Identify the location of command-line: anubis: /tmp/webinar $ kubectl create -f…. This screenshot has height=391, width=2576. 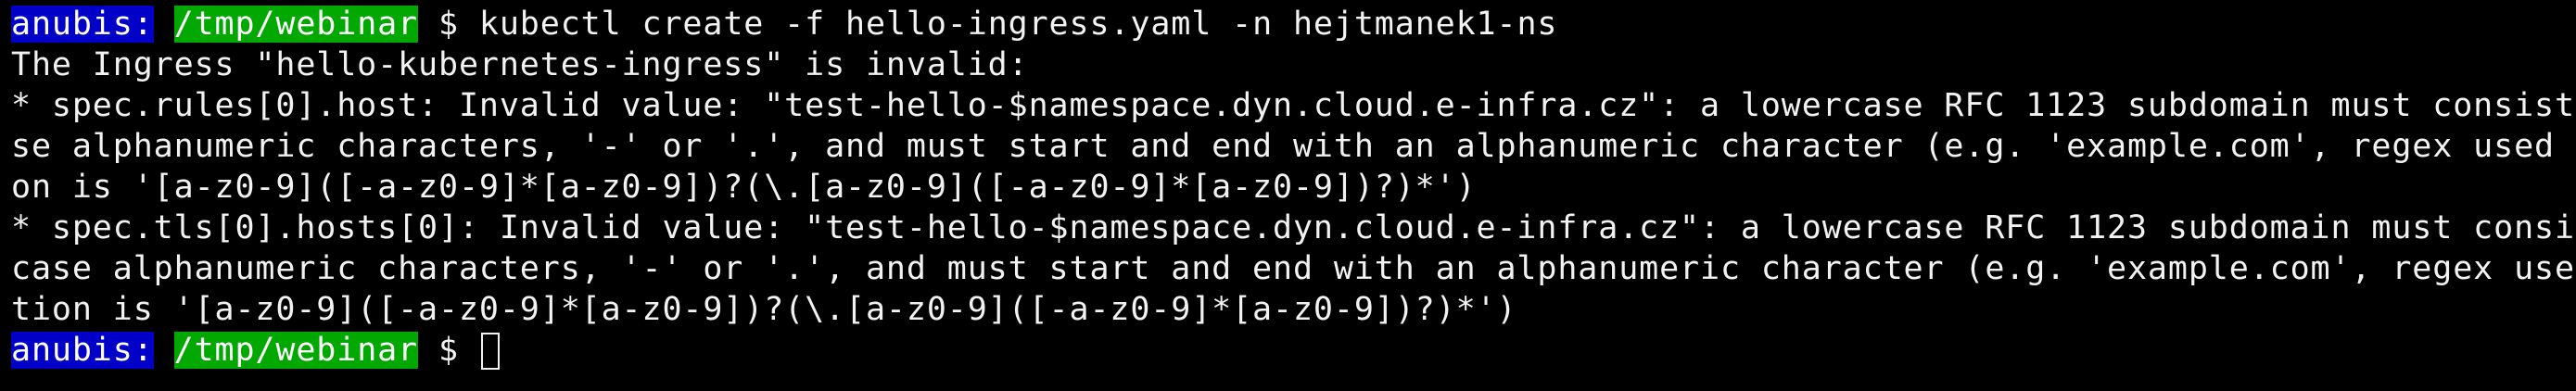
(1293, 24).